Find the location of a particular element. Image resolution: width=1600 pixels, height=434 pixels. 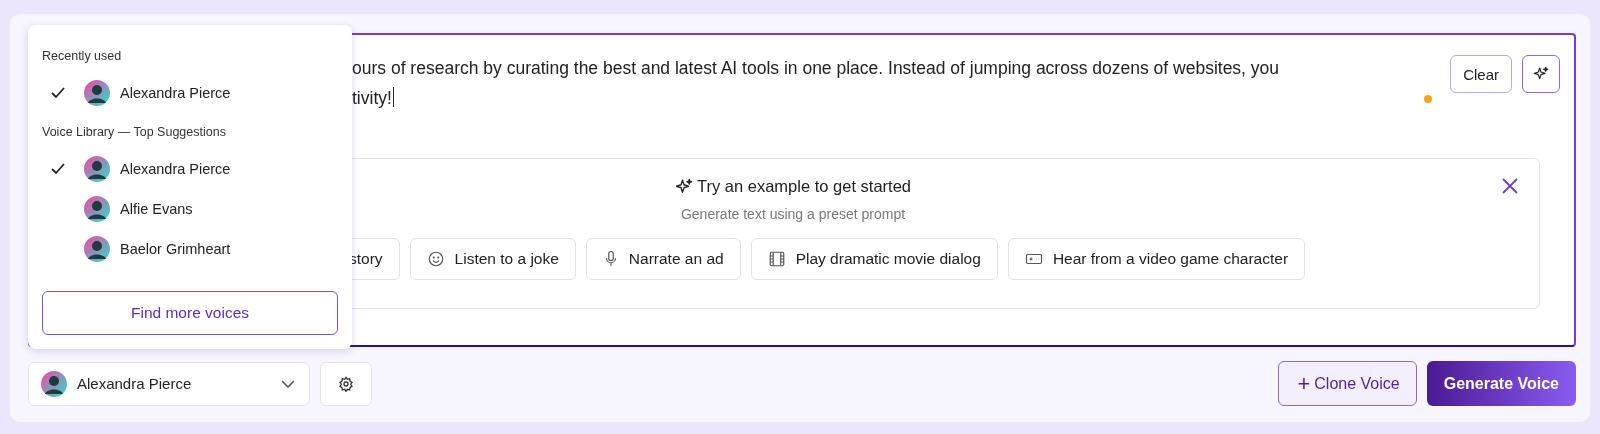

clone-voice-button: + Clone Voice is located at coordinates (1347, 383).